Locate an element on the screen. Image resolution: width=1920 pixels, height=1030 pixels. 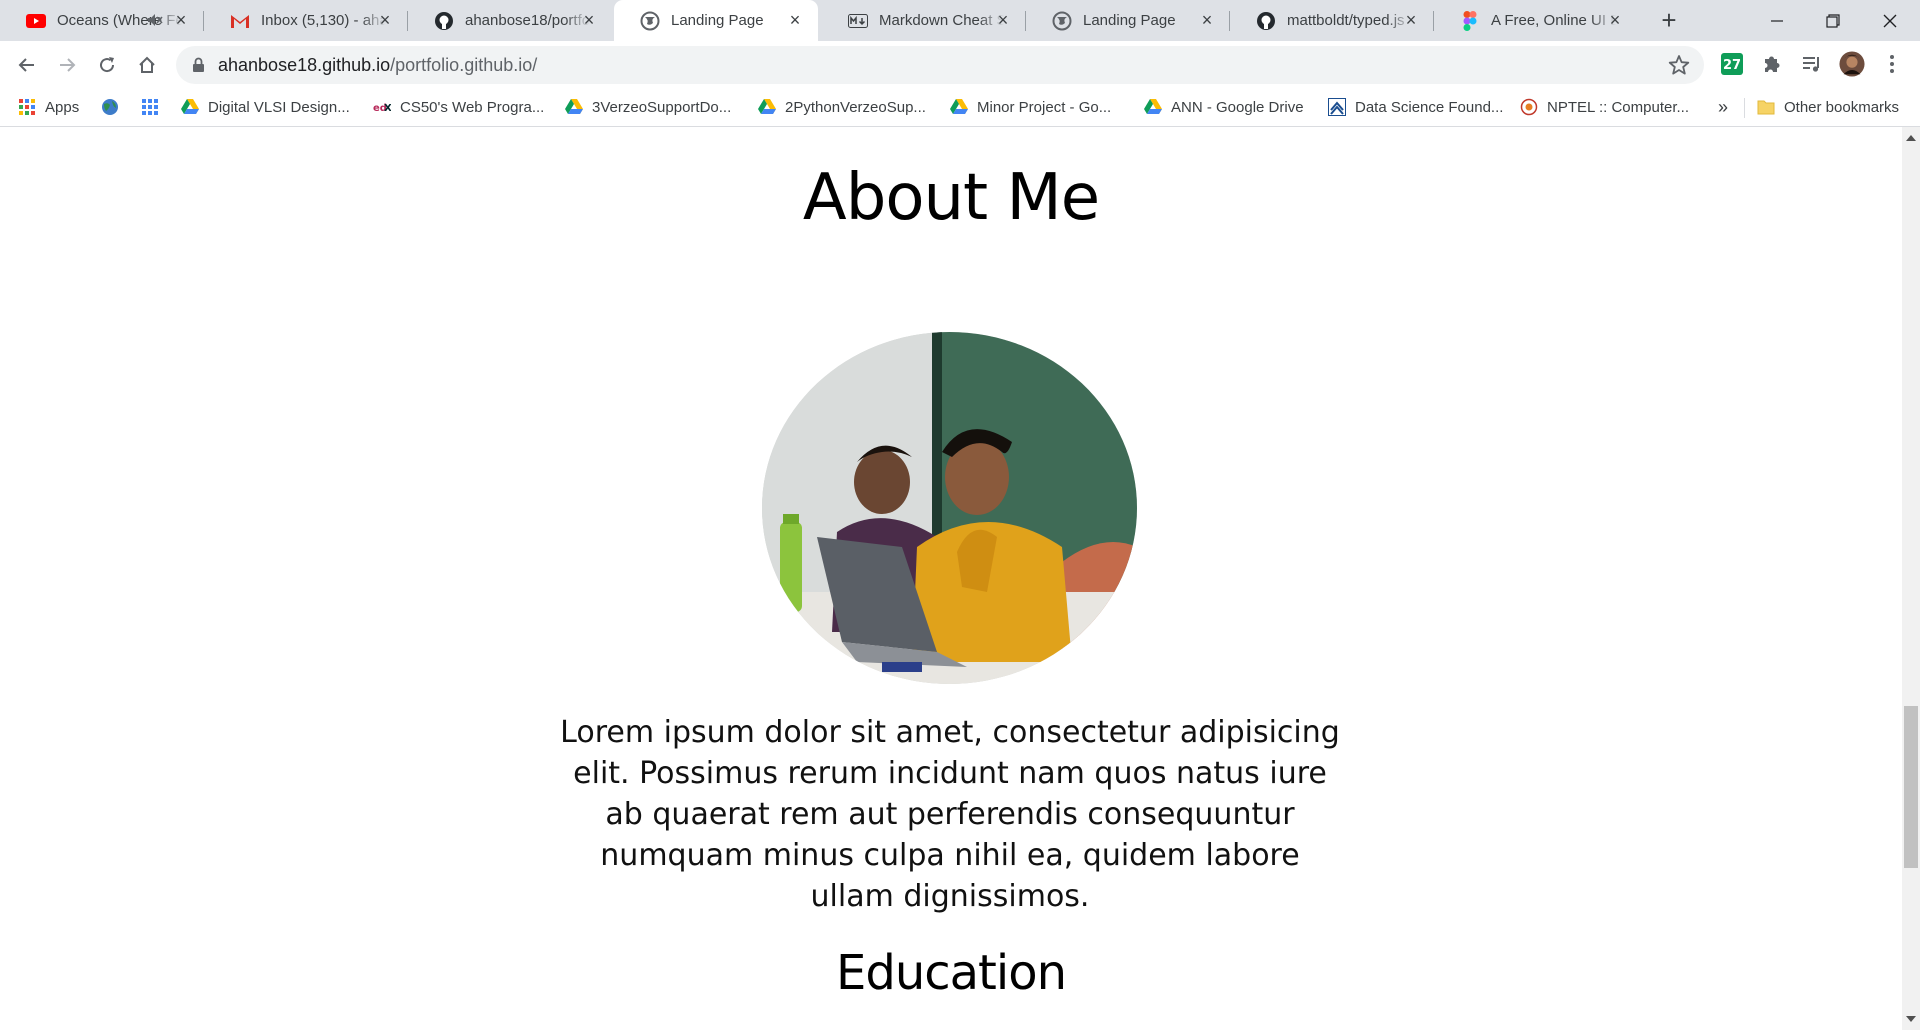
bookmark-ann: ANN - Google Drive is located at coordinates (1224, 107).